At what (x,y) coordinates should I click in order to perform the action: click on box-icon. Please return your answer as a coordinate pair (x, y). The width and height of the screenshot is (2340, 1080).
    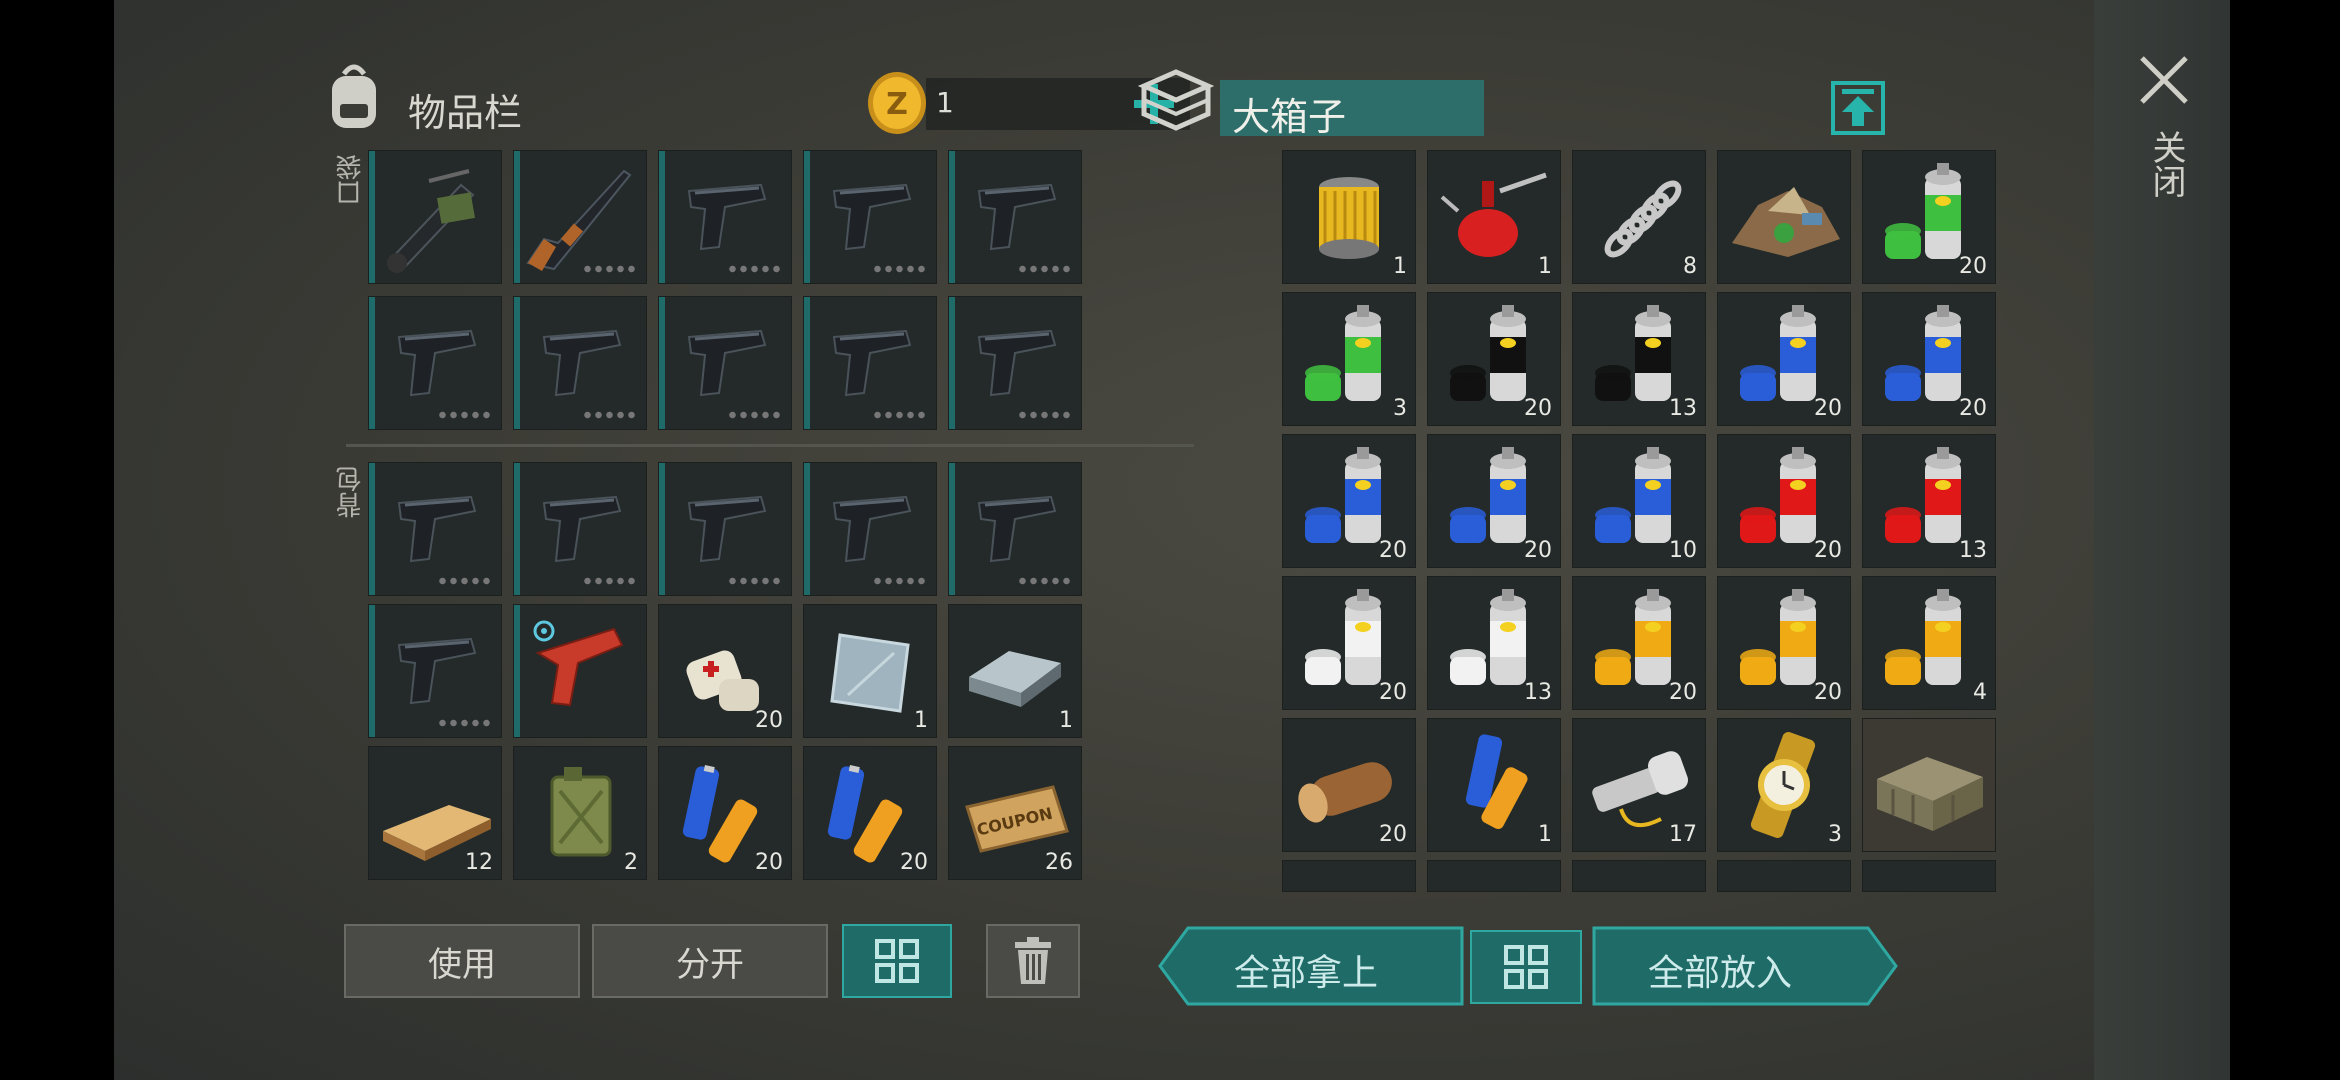
    Looking at the image, I should click on (1176, 100).